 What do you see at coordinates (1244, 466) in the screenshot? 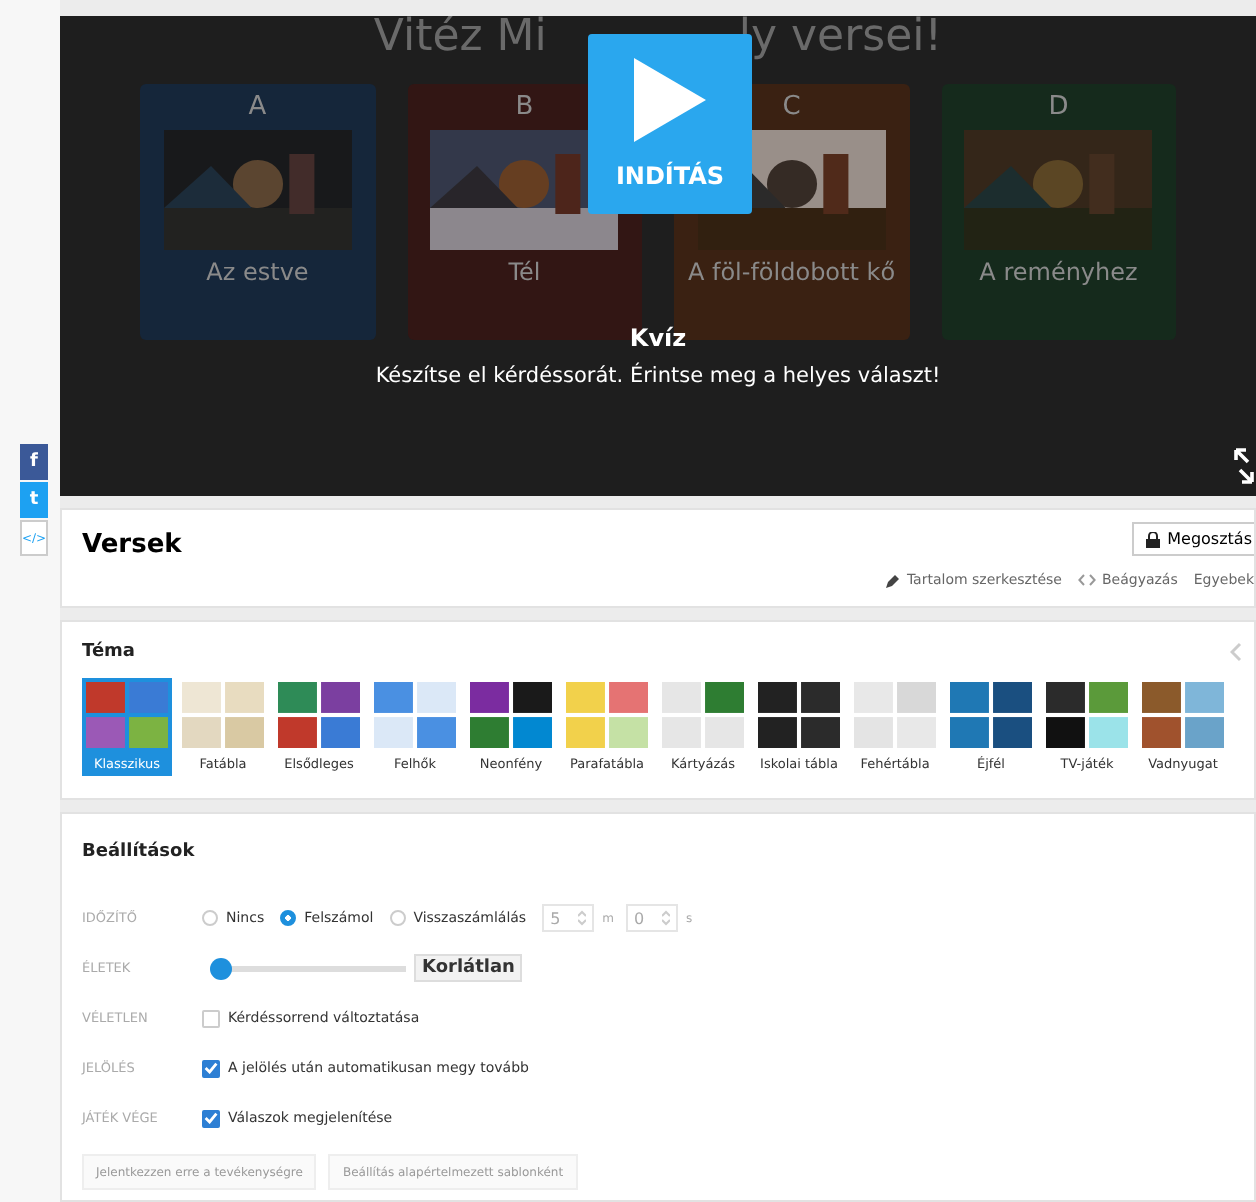
I see `fullscreen-icon` at bounding box center [1244, 466].